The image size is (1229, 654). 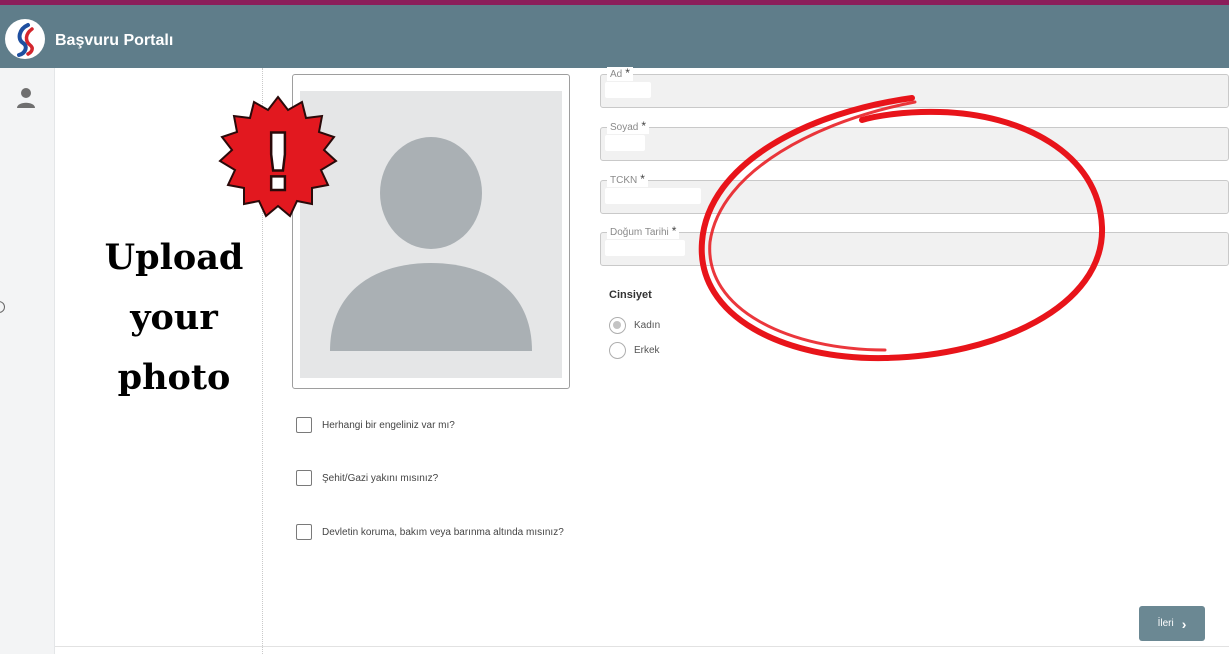 What do you see at coordinates (630, 295) in the screenshot?
I see `gender-title: Cinsiyet` at bounding box center [630, 295].